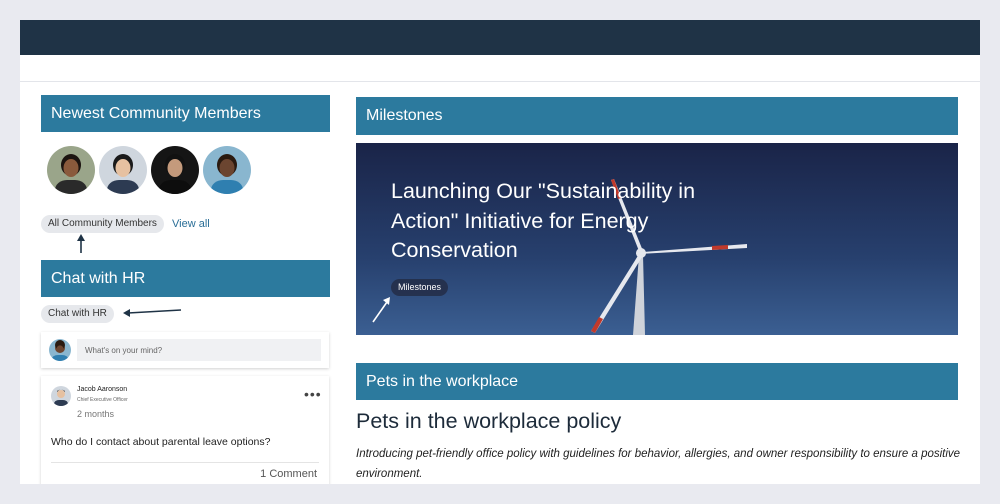  Describe the element at coordinates (156, 113) in the screenshot. I see `newest-members-title: Newest Community Members` at that location.